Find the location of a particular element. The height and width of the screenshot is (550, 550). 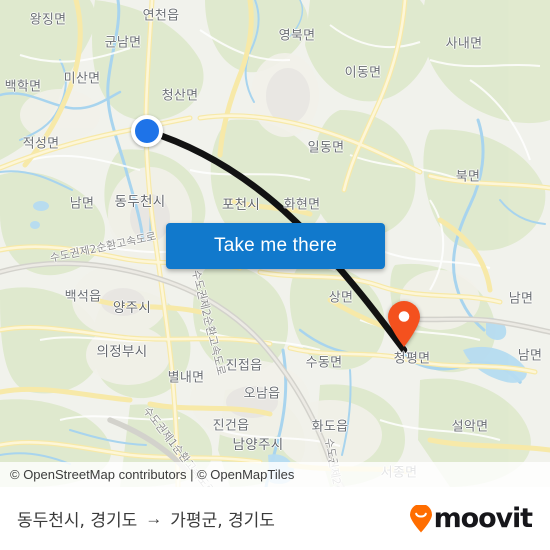

origin-dot-marker is located at coordinates (147, 131).